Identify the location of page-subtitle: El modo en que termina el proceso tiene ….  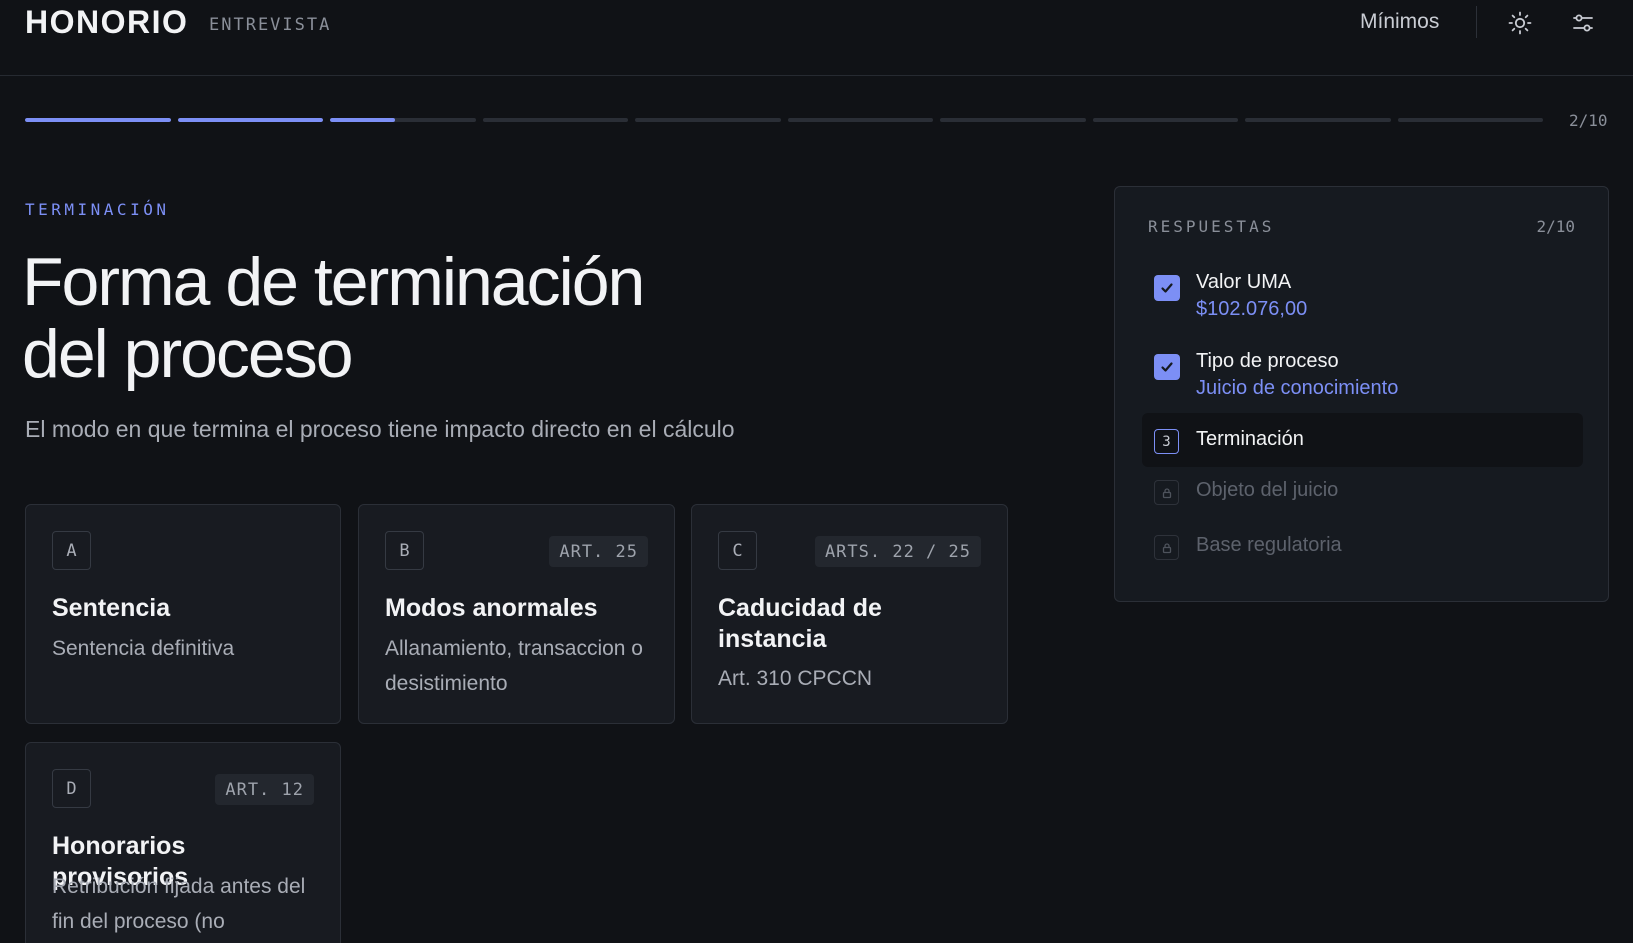
(380, 429).